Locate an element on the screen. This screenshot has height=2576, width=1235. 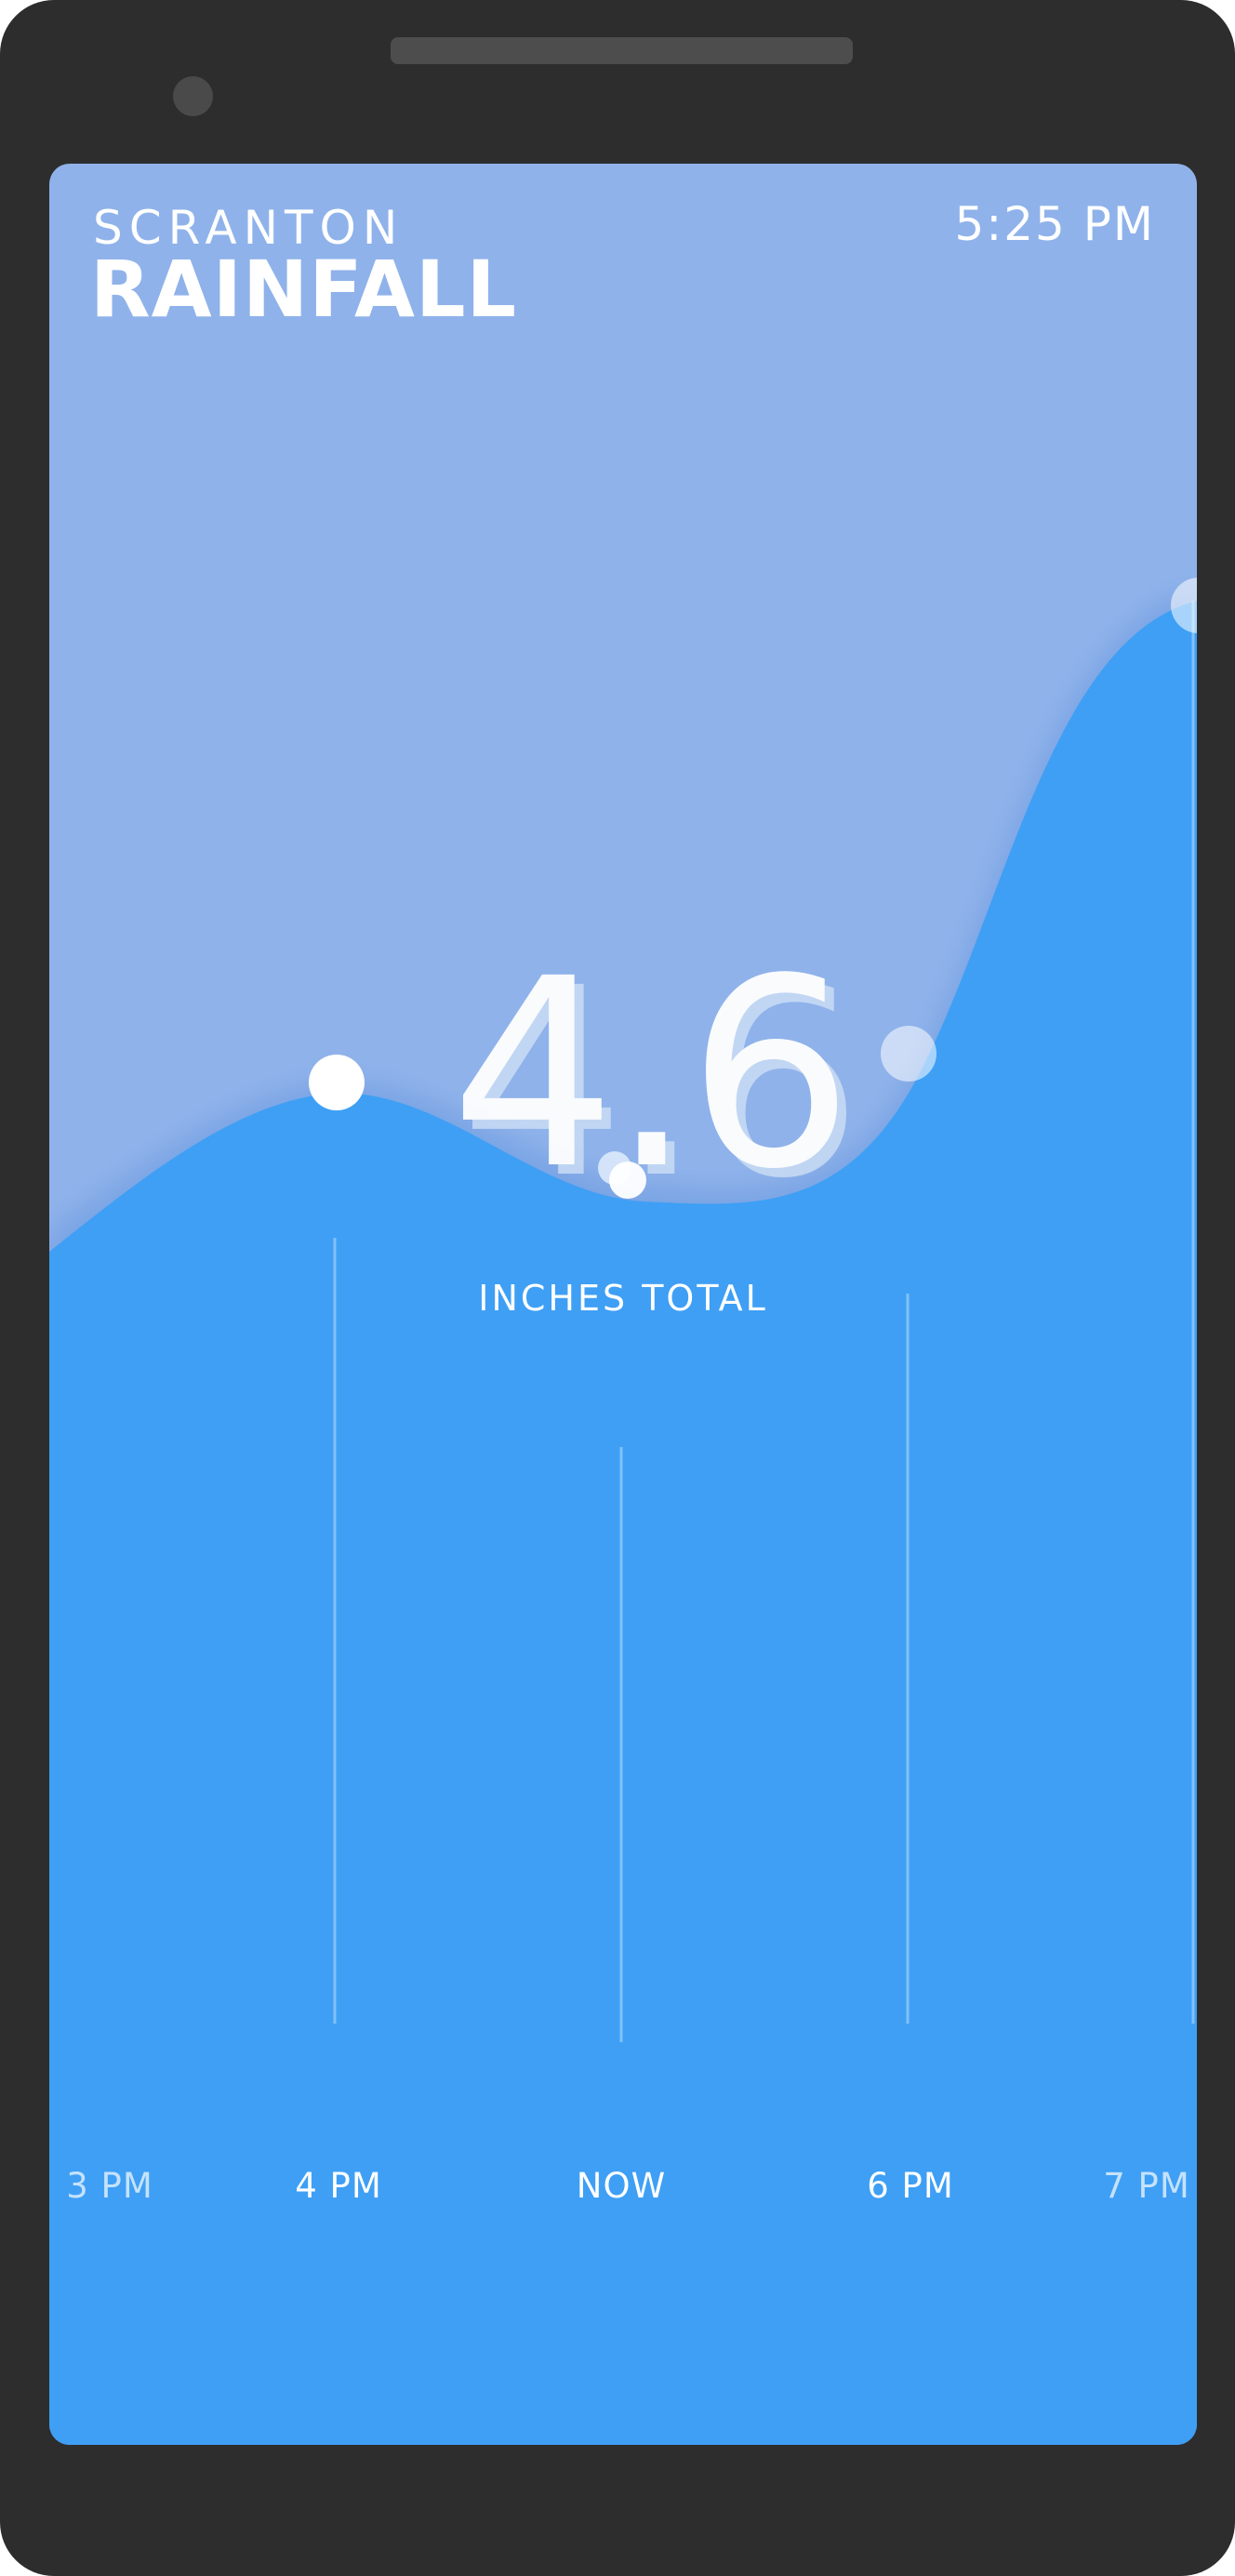
timeline-label-6pm: 6 PM is located at coordinates (910, 2186).